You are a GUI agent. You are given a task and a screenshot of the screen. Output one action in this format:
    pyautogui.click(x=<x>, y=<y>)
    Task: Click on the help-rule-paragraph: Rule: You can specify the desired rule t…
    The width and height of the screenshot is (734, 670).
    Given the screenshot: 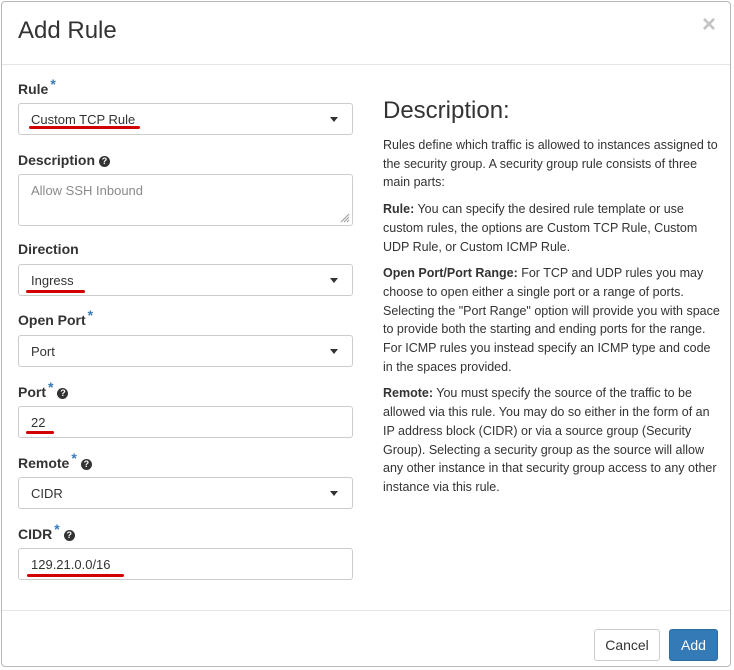 What is the action you would take?
    pyautogui.click(x=553, y=228)
    